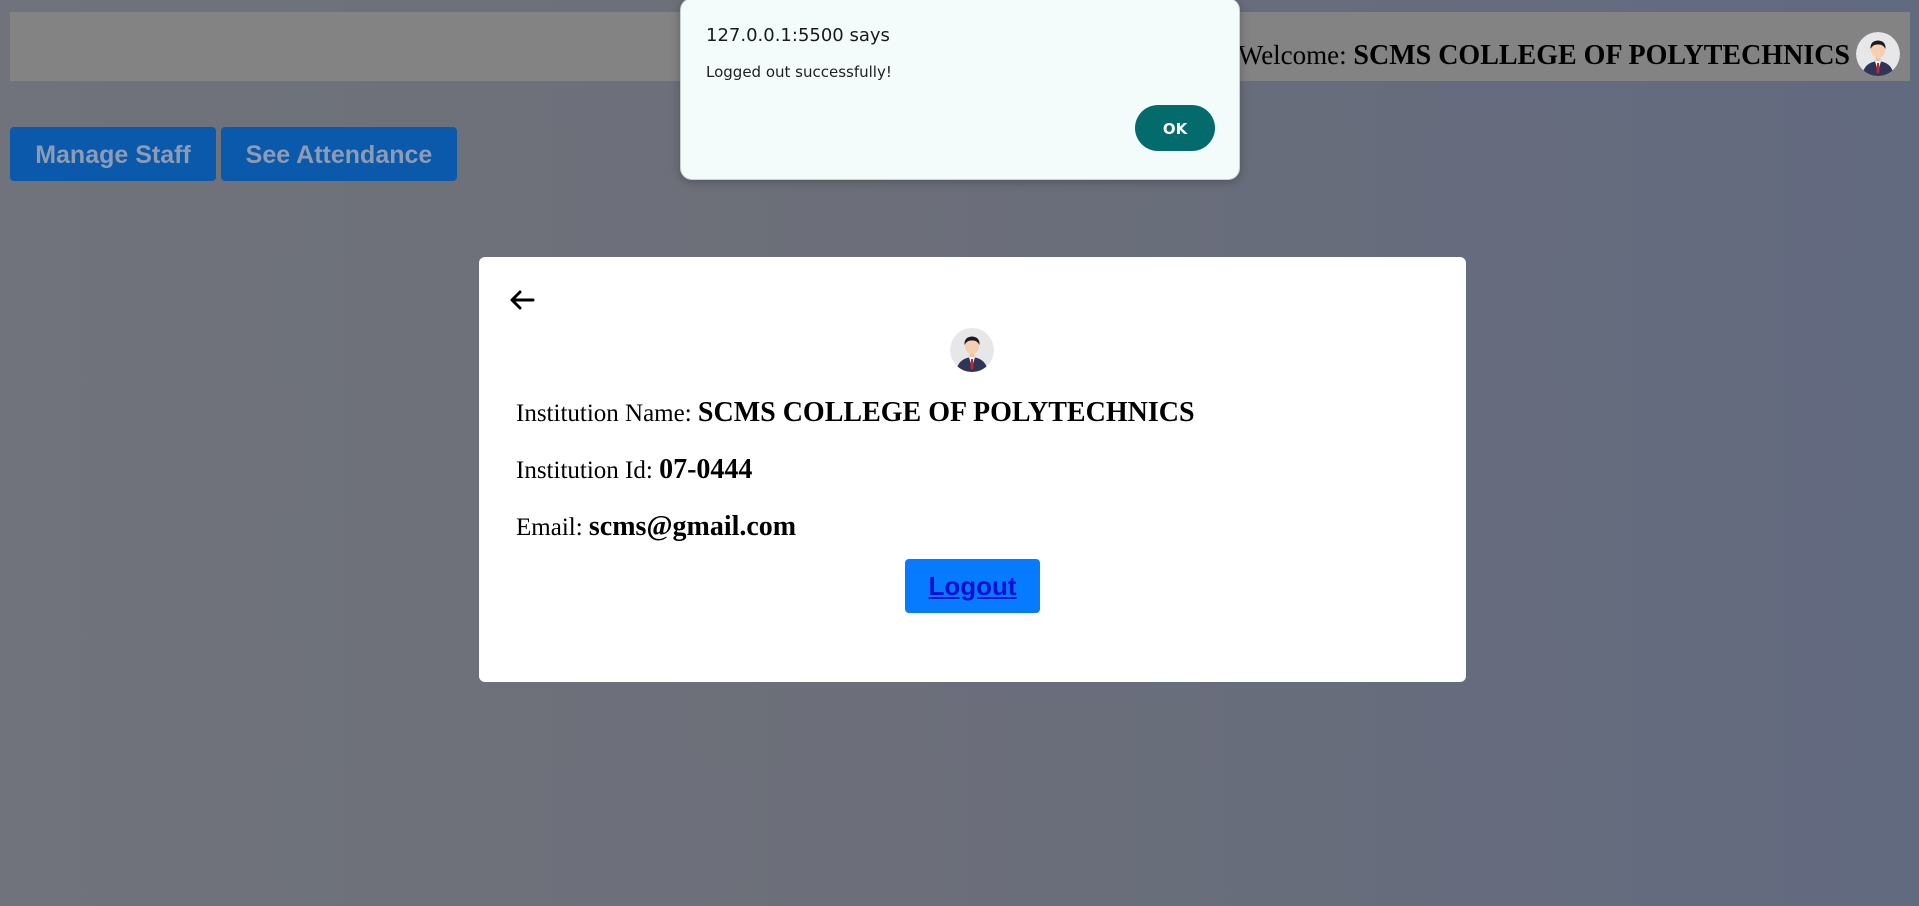 The width and height of the screenshot is (1919, 906). What do you see at coordinates (946, 412) in the screenshot?
I see `institution-name-value: SCMS COLLEGE OF POLYTECHNICS` at bounding box center [946, 412].